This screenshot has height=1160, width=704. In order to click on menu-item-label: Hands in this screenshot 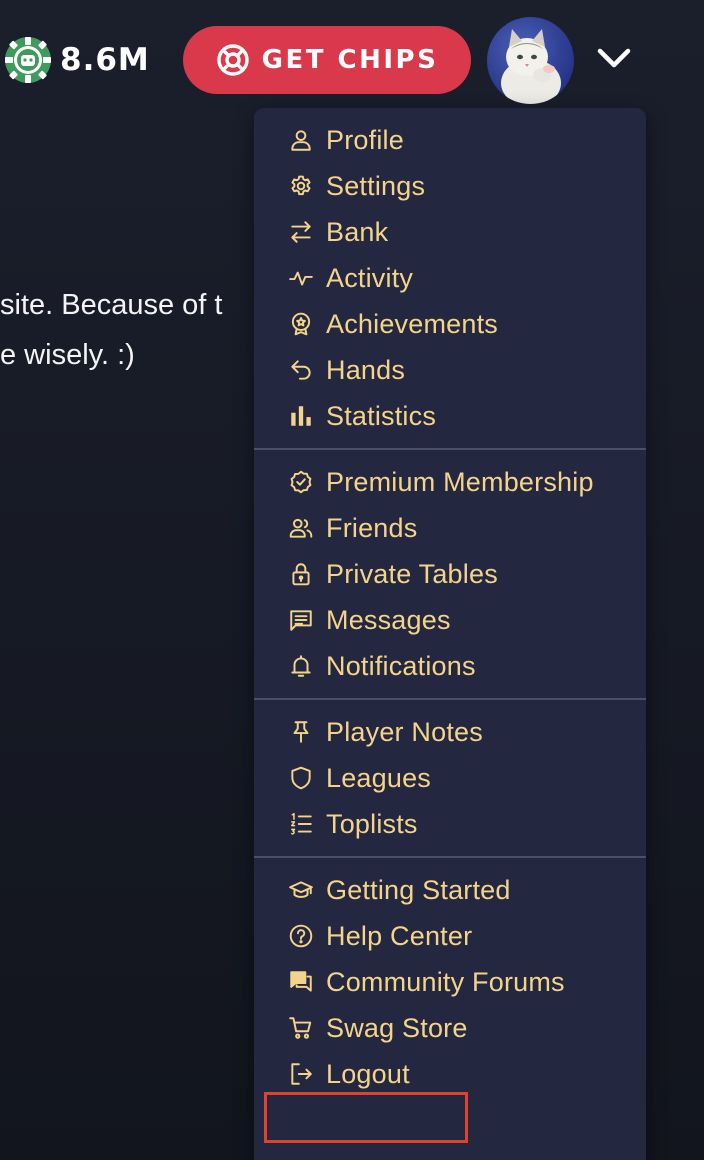, I will do `click(366, 369)`.